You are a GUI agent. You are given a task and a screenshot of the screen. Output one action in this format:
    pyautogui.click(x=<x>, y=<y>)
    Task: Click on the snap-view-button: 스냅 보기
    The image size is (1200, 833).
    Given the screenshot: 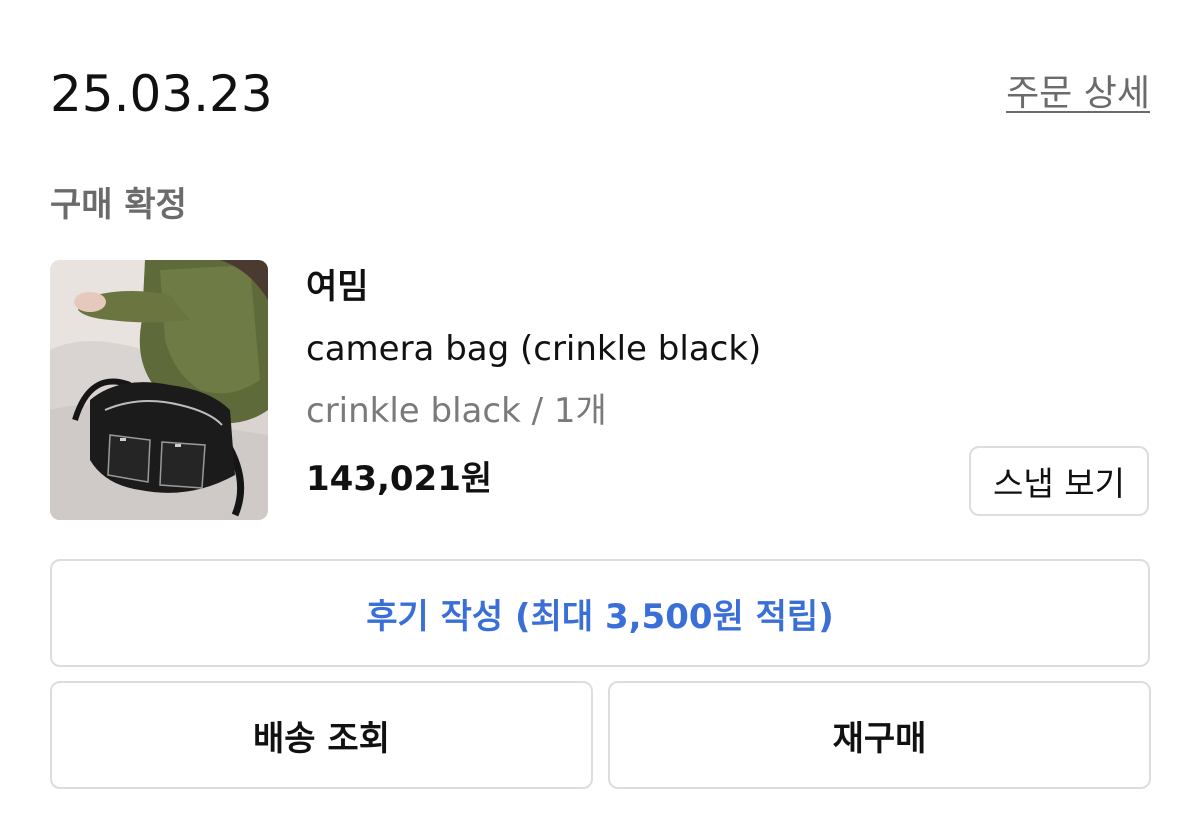 What is the action you would take?
    pyautogui.click(x=1059, y=481)
    